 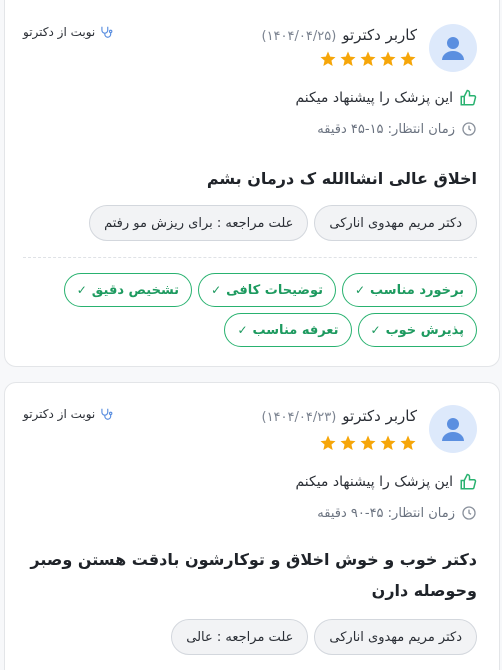 I want to click on reviewer-name: کاربر دکترتو (۱۴۰۴/۰۴/۲۵), so click(x=339, y=35).